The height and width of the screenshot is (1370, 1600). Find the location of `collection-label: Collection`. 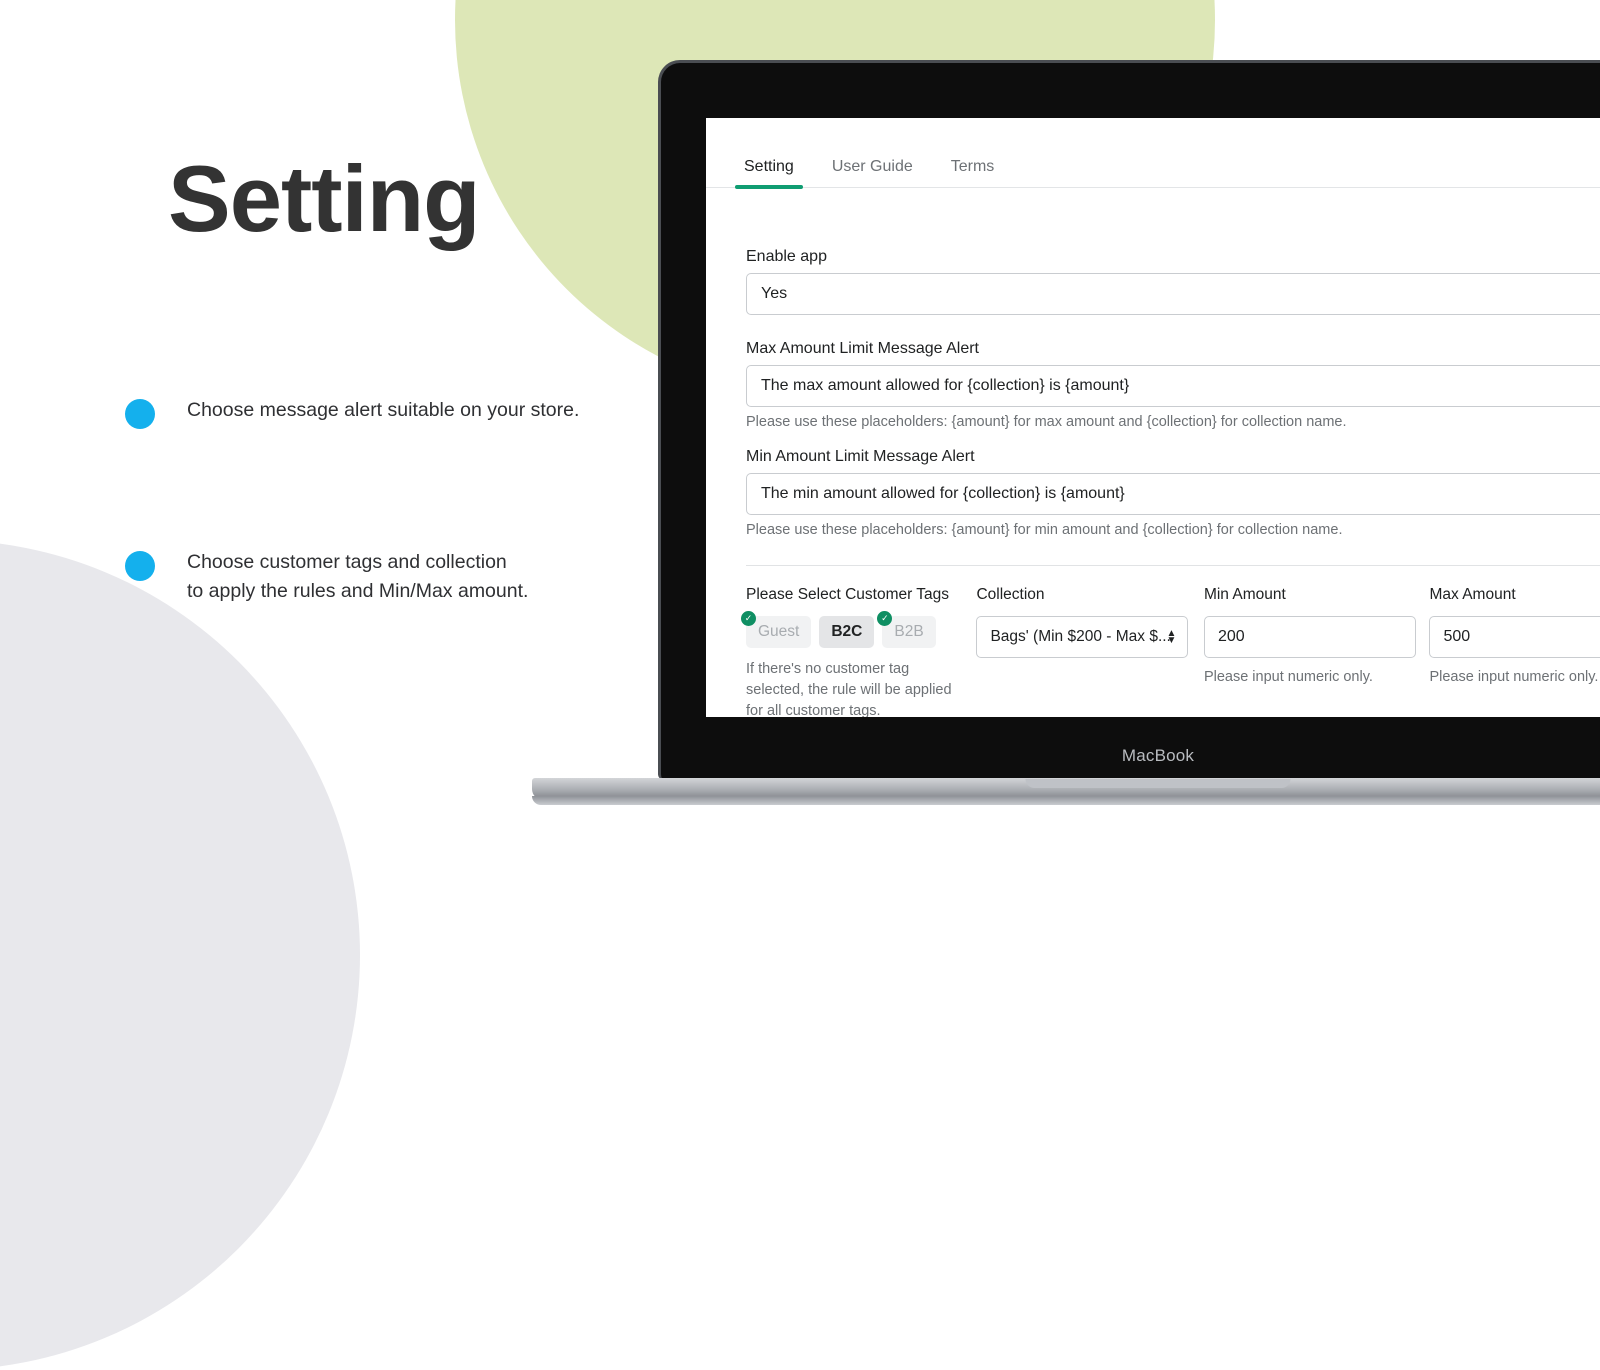

collection-label: Collection is located at coordinates (1010, 594).